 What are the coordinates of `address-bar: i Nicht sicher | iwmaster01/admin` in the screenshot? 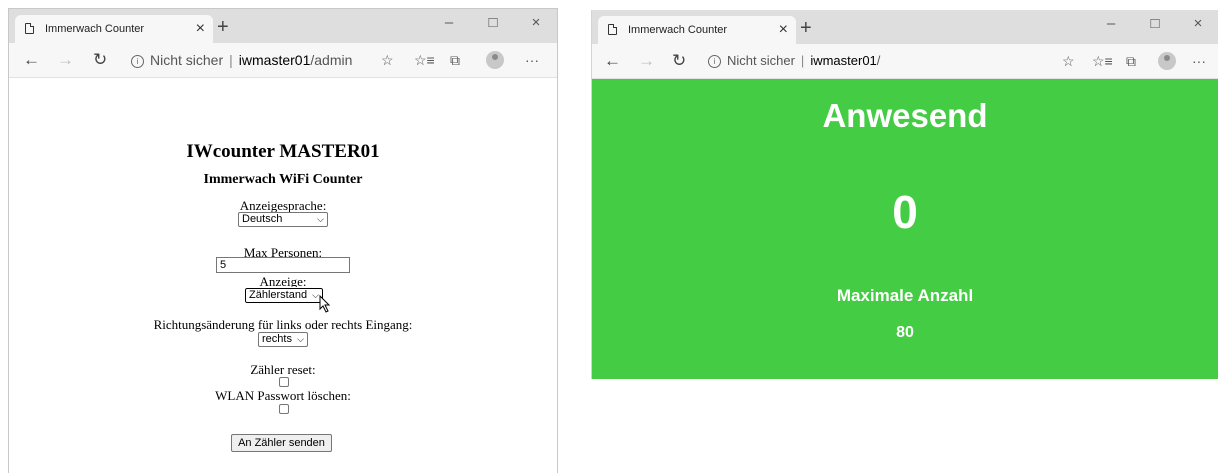 It's located at (241, 60).